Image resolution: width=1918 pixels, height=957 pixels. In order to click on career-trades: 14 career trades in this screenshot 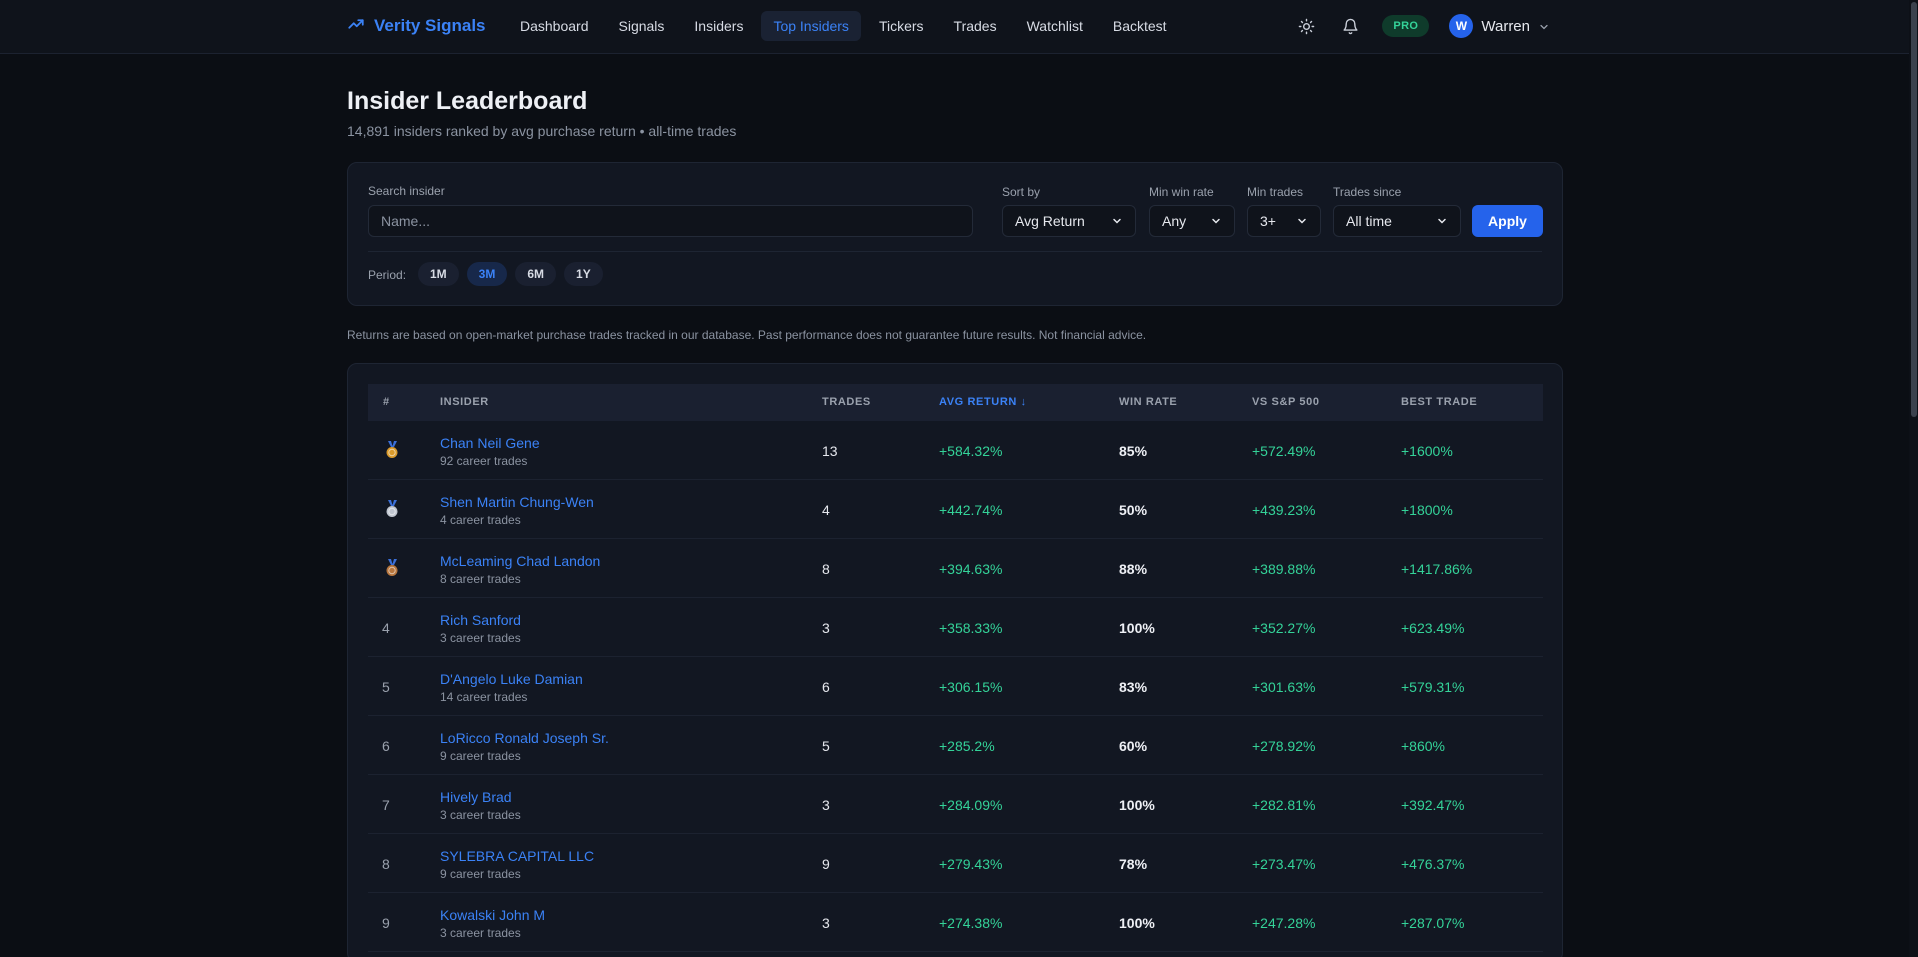, I will do `click(484, 697)`.